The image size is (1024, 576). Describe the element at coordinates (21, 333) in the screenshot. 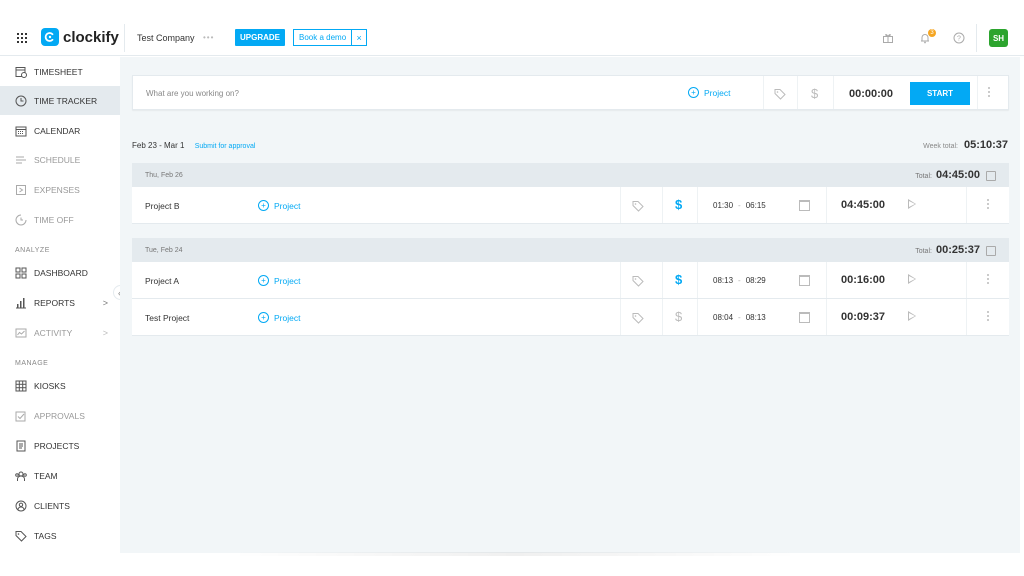

I see `activity-icon` at that location.